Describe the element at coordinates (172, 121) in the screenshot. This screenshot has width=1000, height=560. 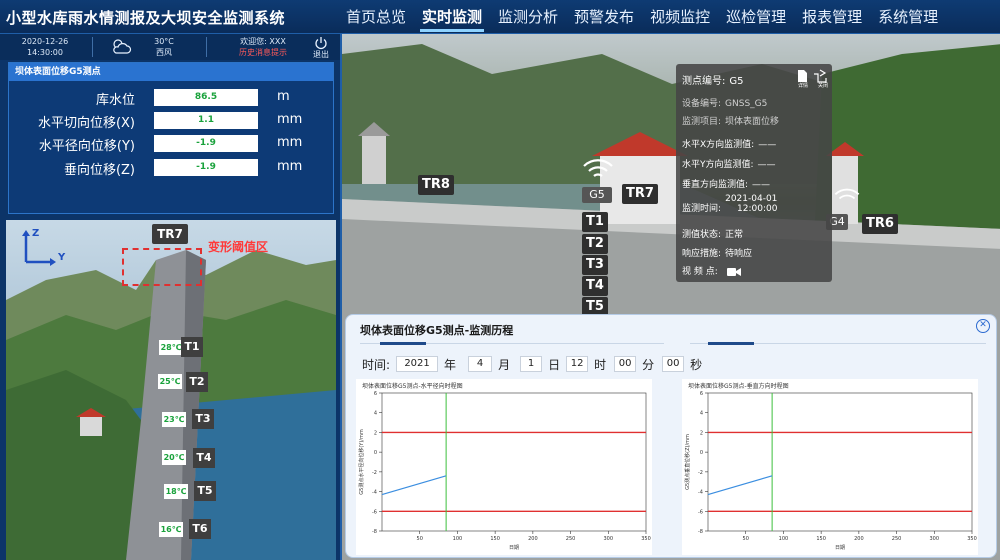
I see `measure-row-x: 水平切向位移(X) 1.1 mm` at that location.